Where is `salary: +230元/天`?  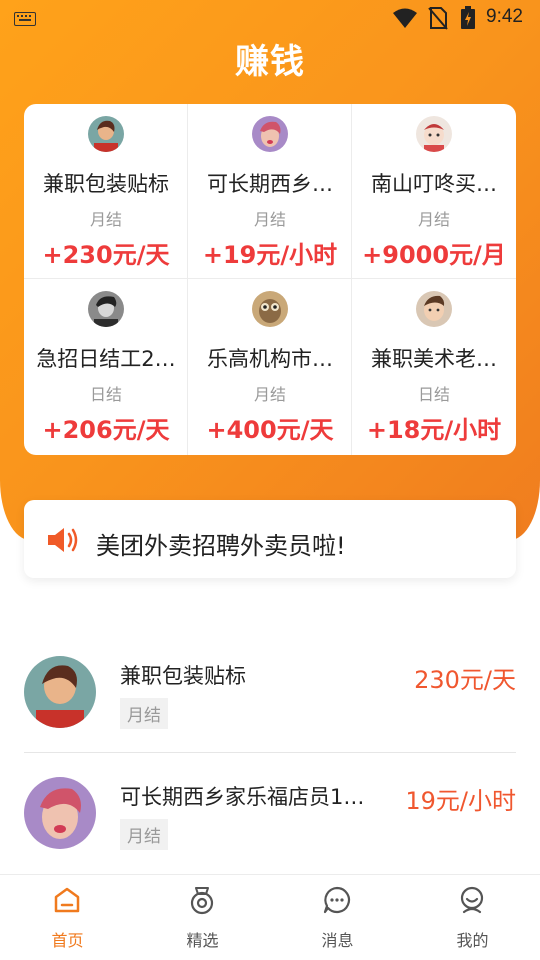 salary: +230元/天 is located at coordinates (106, 255).